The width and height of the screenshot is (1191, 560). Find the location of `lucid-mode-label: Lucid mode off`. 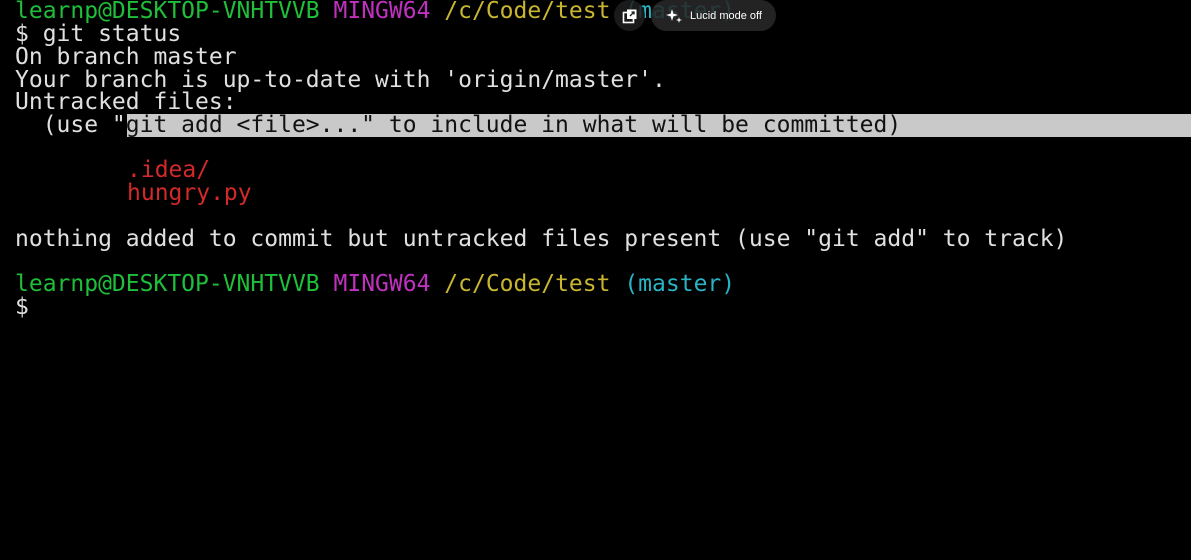

lucid-mode-label: Lucid mode off is located at coordinates (726, 15).